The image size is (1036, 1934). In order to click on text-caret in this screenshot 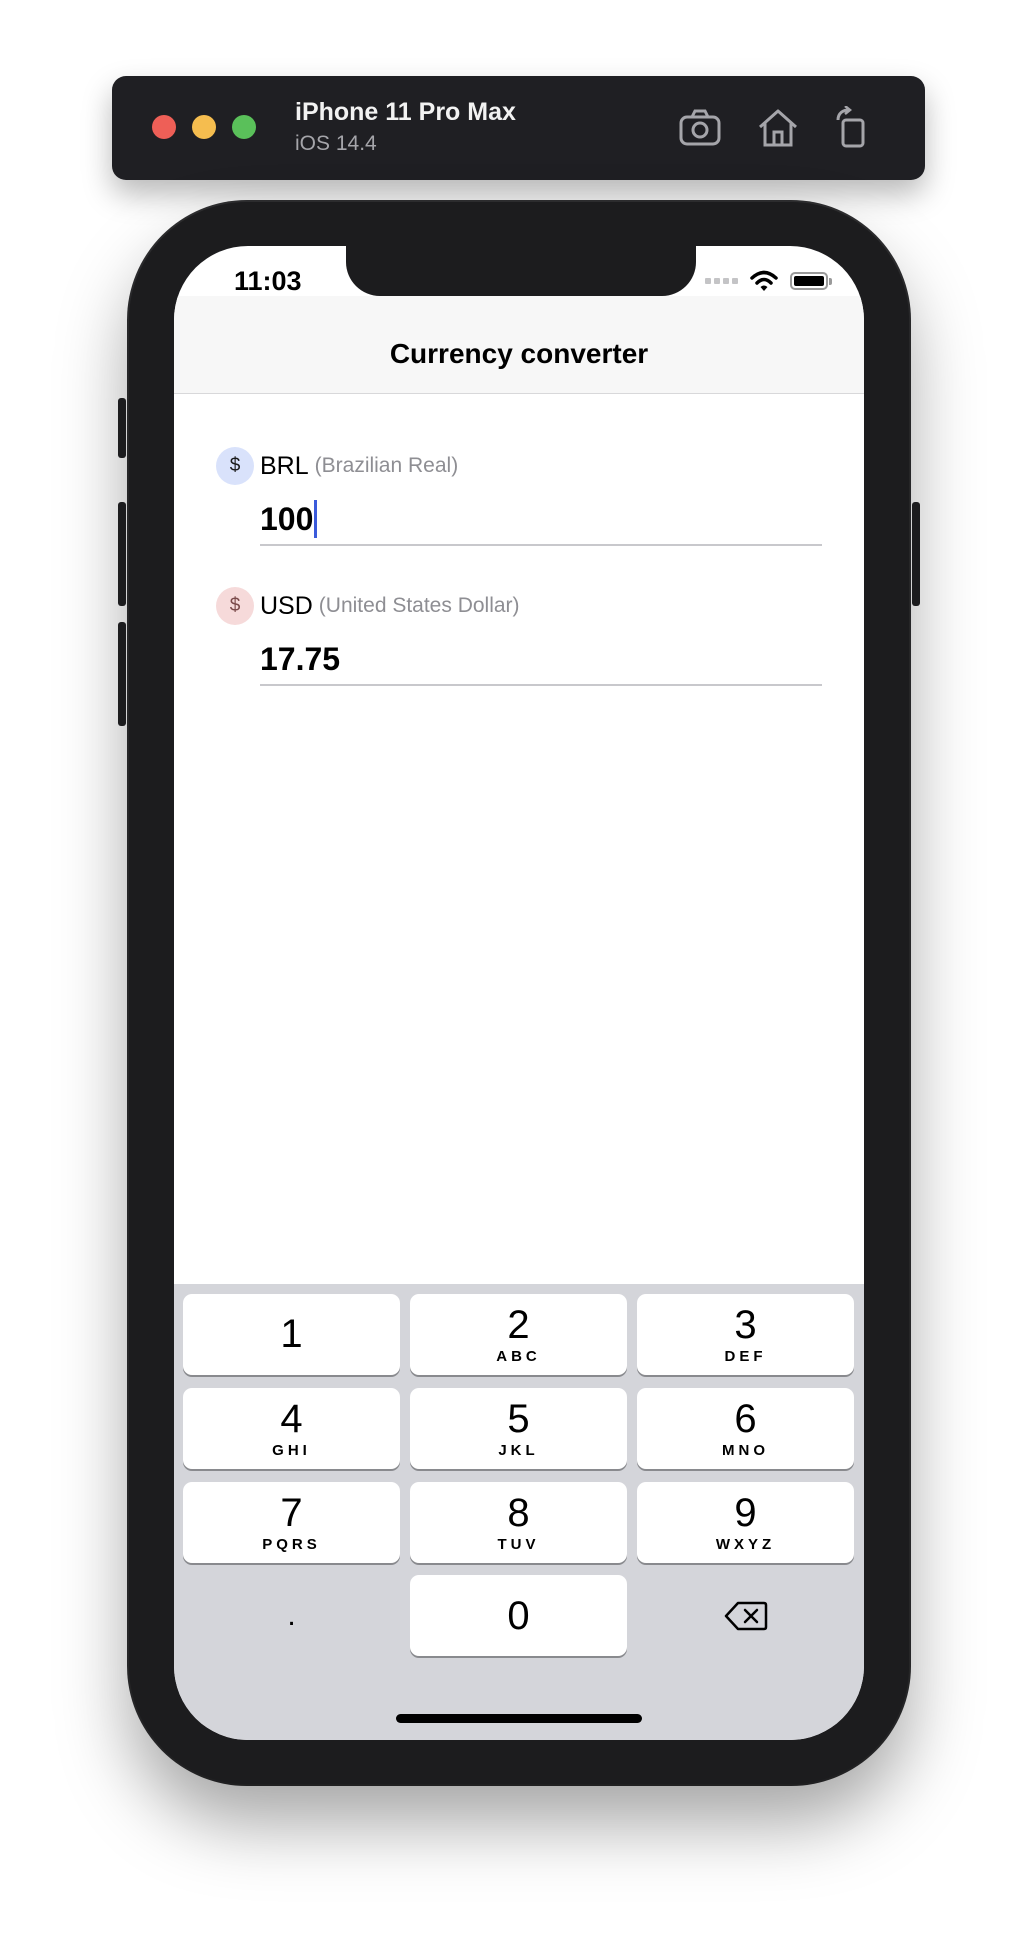, I will do `click(316, 519)`.